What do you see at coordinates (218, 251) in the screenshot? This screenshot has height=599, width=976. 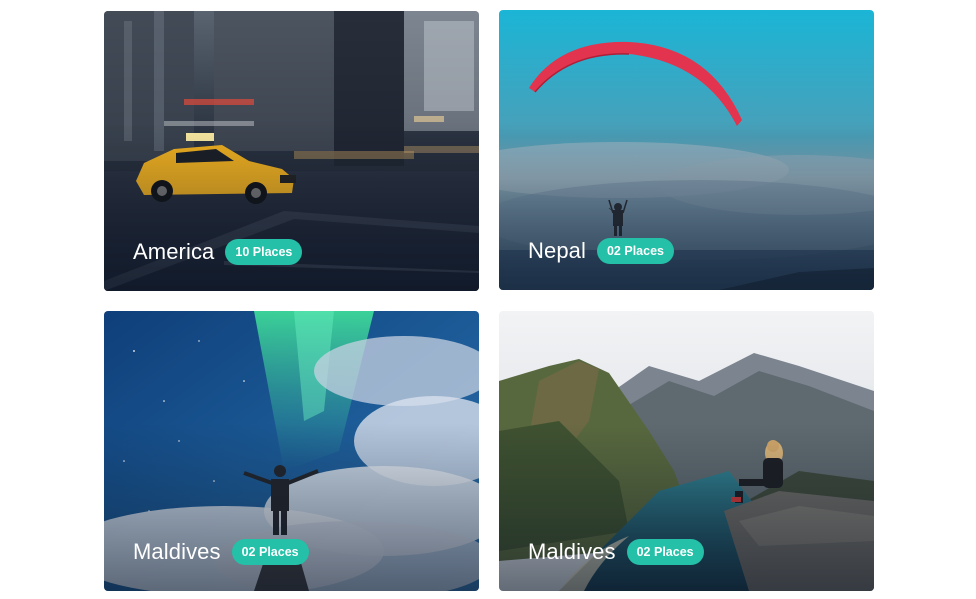 I see `card-caption: America 10 Places` at bounding box center [218, 251].